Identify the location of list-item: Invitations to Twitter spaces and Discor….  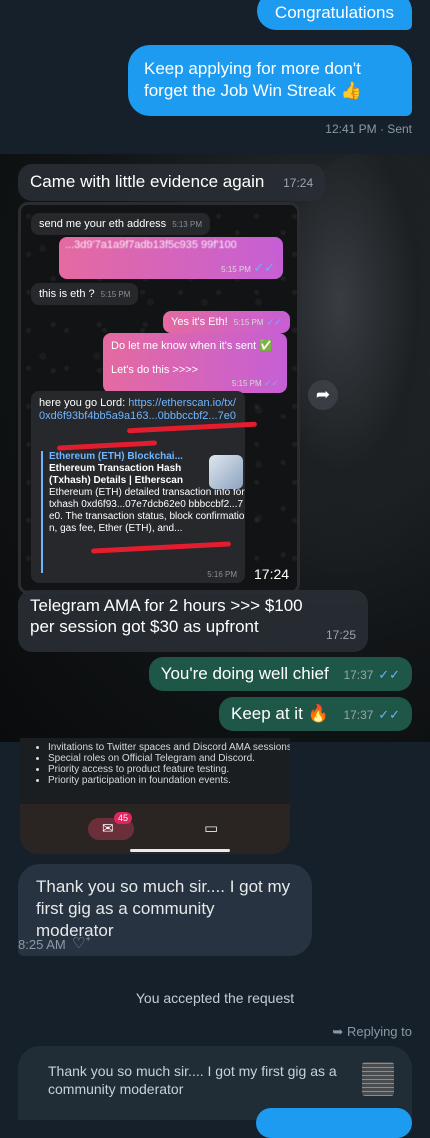
(169, 747).